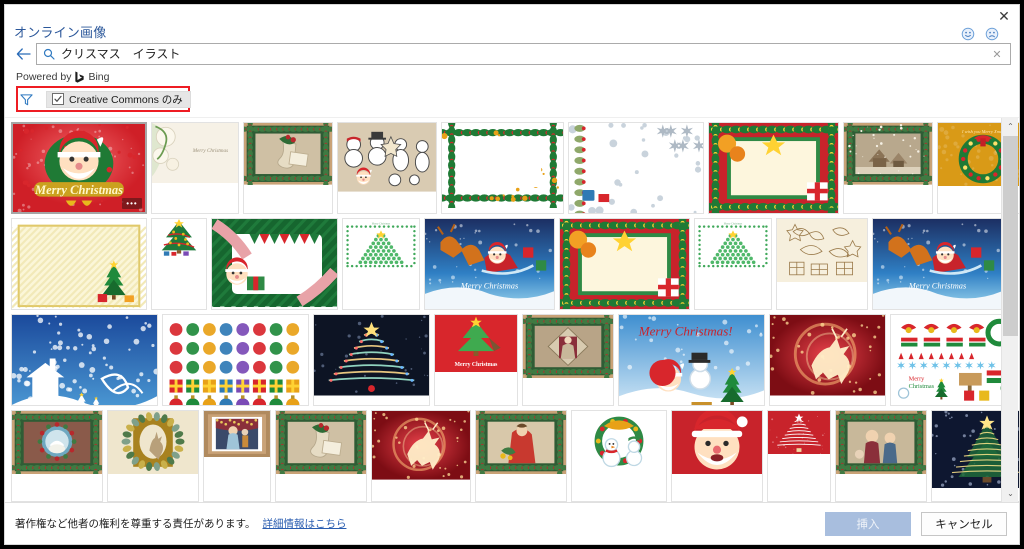 Image resolution: width=1024 pixels, height=549 pixels. I want to click on result-thumbnail-christmas-decoration-set: Merry Christmas, so click(954, 360).